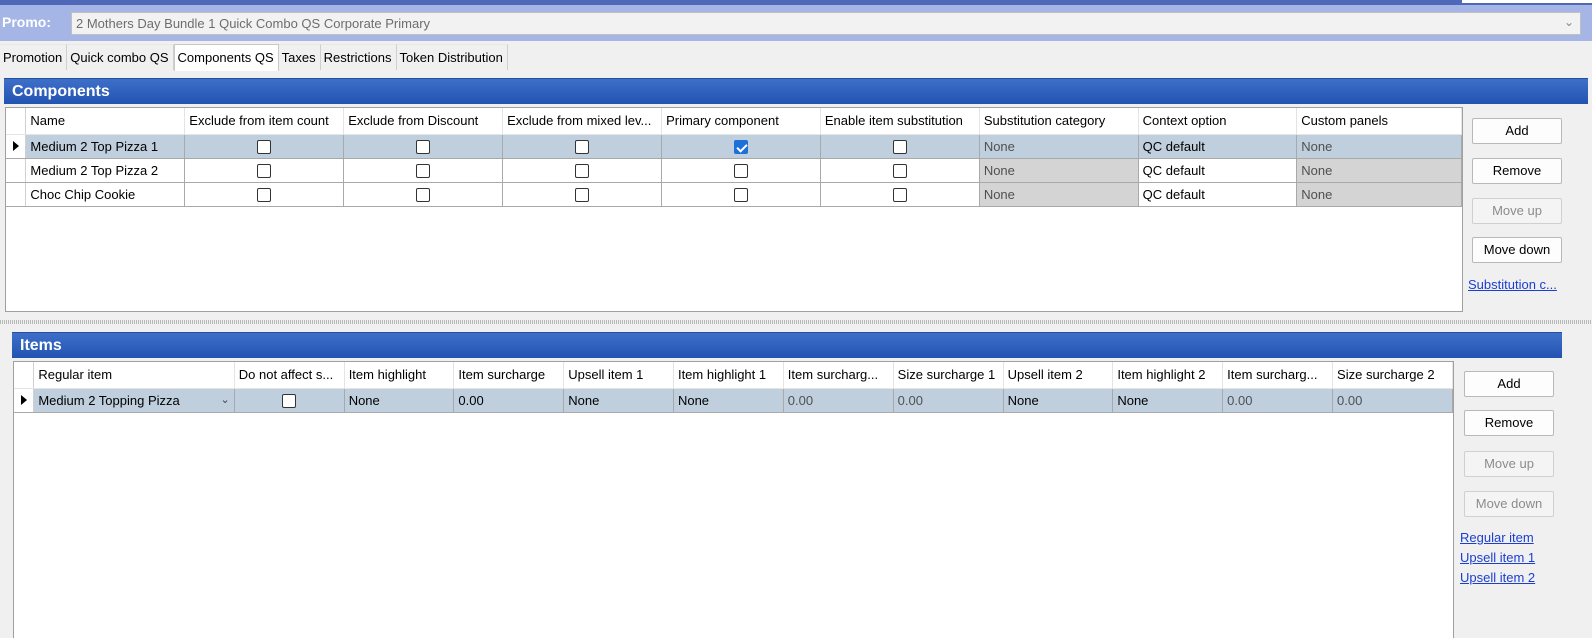 The image size is (1592, 638). What do you see at coordinates (134, 375) in the screenshot?
I see `column-header: Regular item` at bounding box center [134, 375].